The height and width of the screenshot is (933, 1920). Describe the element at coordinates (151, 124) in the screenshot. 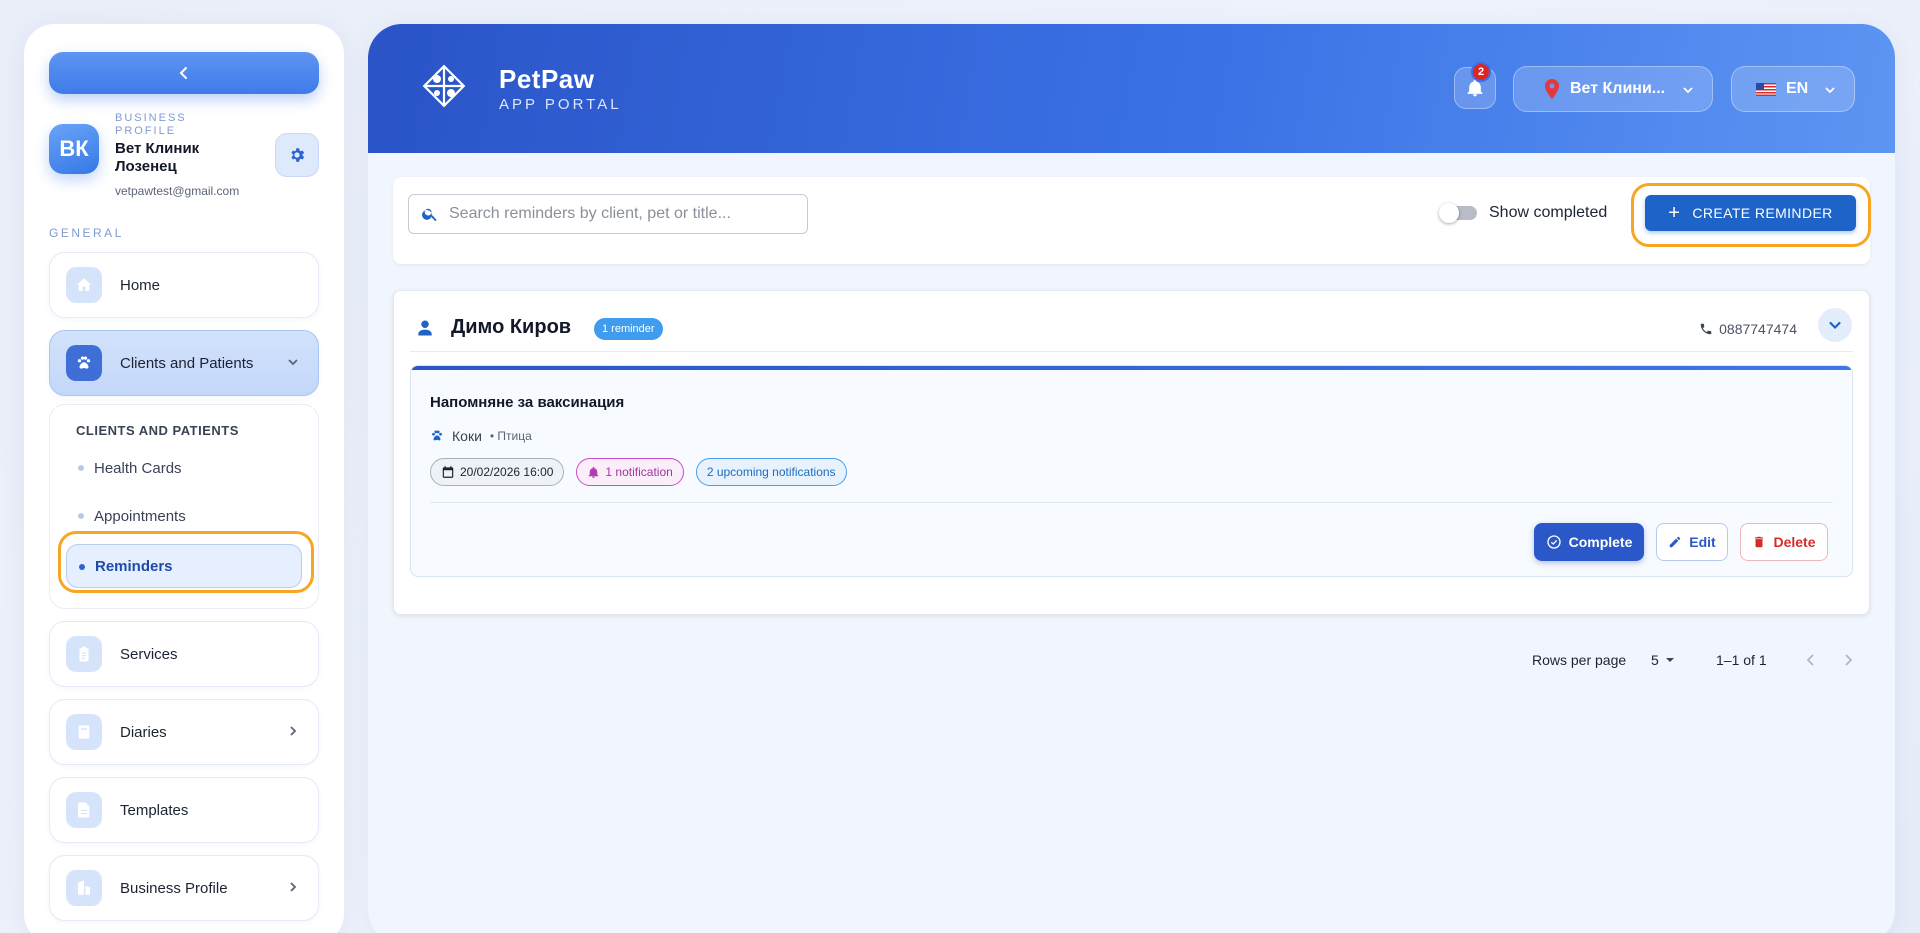

I see `profile-kicker: BUSINESS PROFILE` at that location.